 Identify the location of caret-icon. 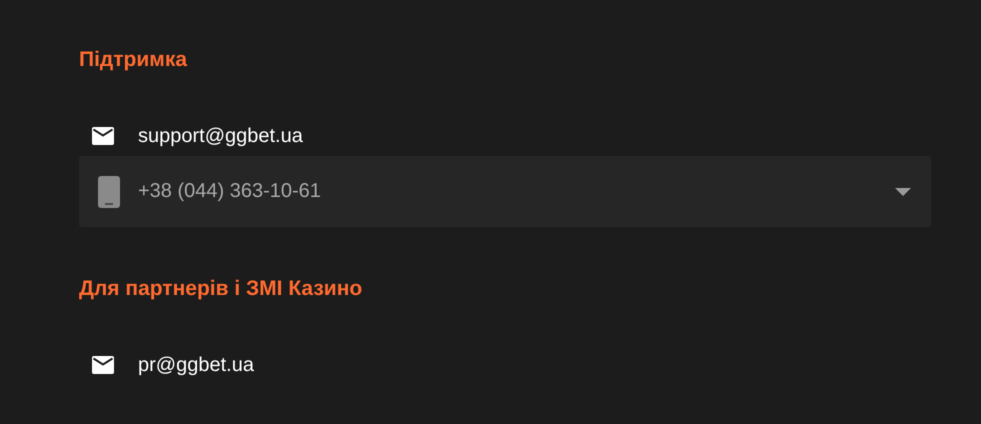
(903, 192).